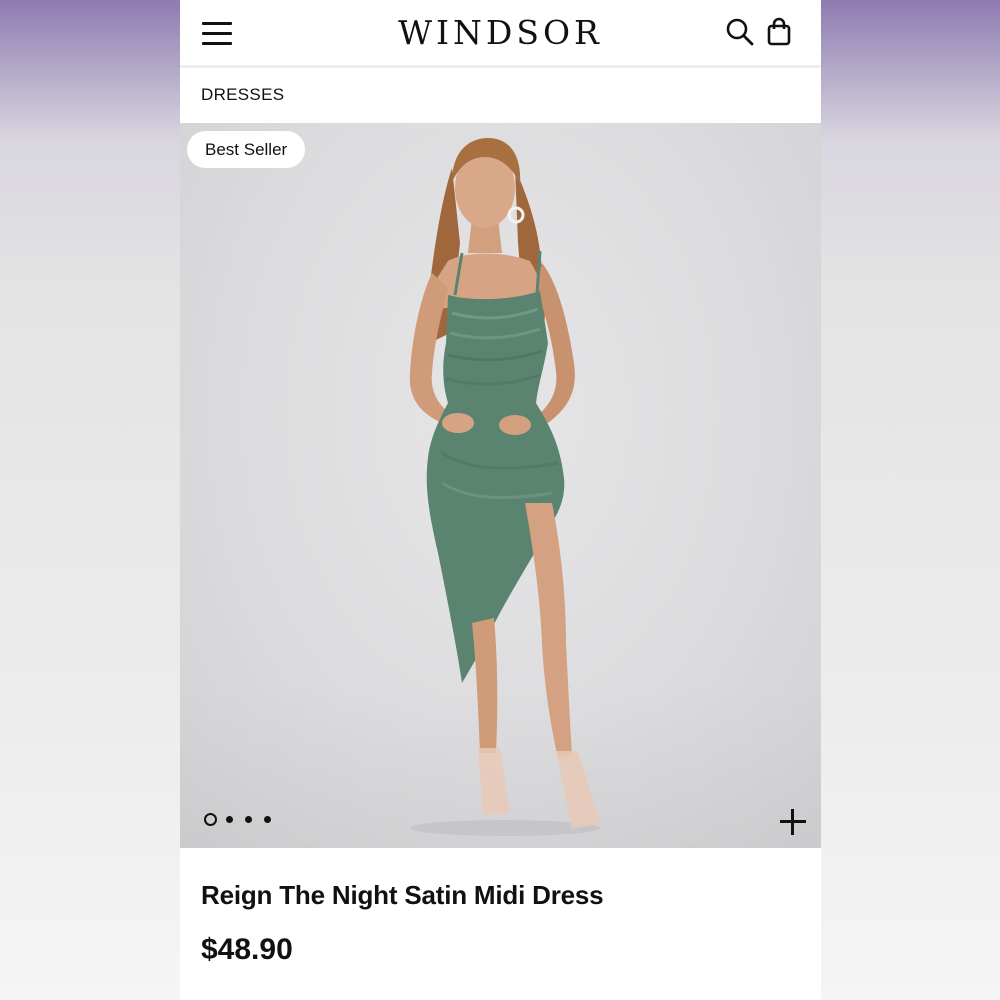 The width and height of the screenshot is (1000, 1000). I want to click on search-icon, so click(740, 32).